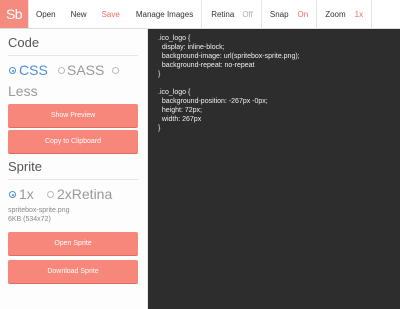  I want to click on sprite-1x-label: 1x, so click(26, 194).